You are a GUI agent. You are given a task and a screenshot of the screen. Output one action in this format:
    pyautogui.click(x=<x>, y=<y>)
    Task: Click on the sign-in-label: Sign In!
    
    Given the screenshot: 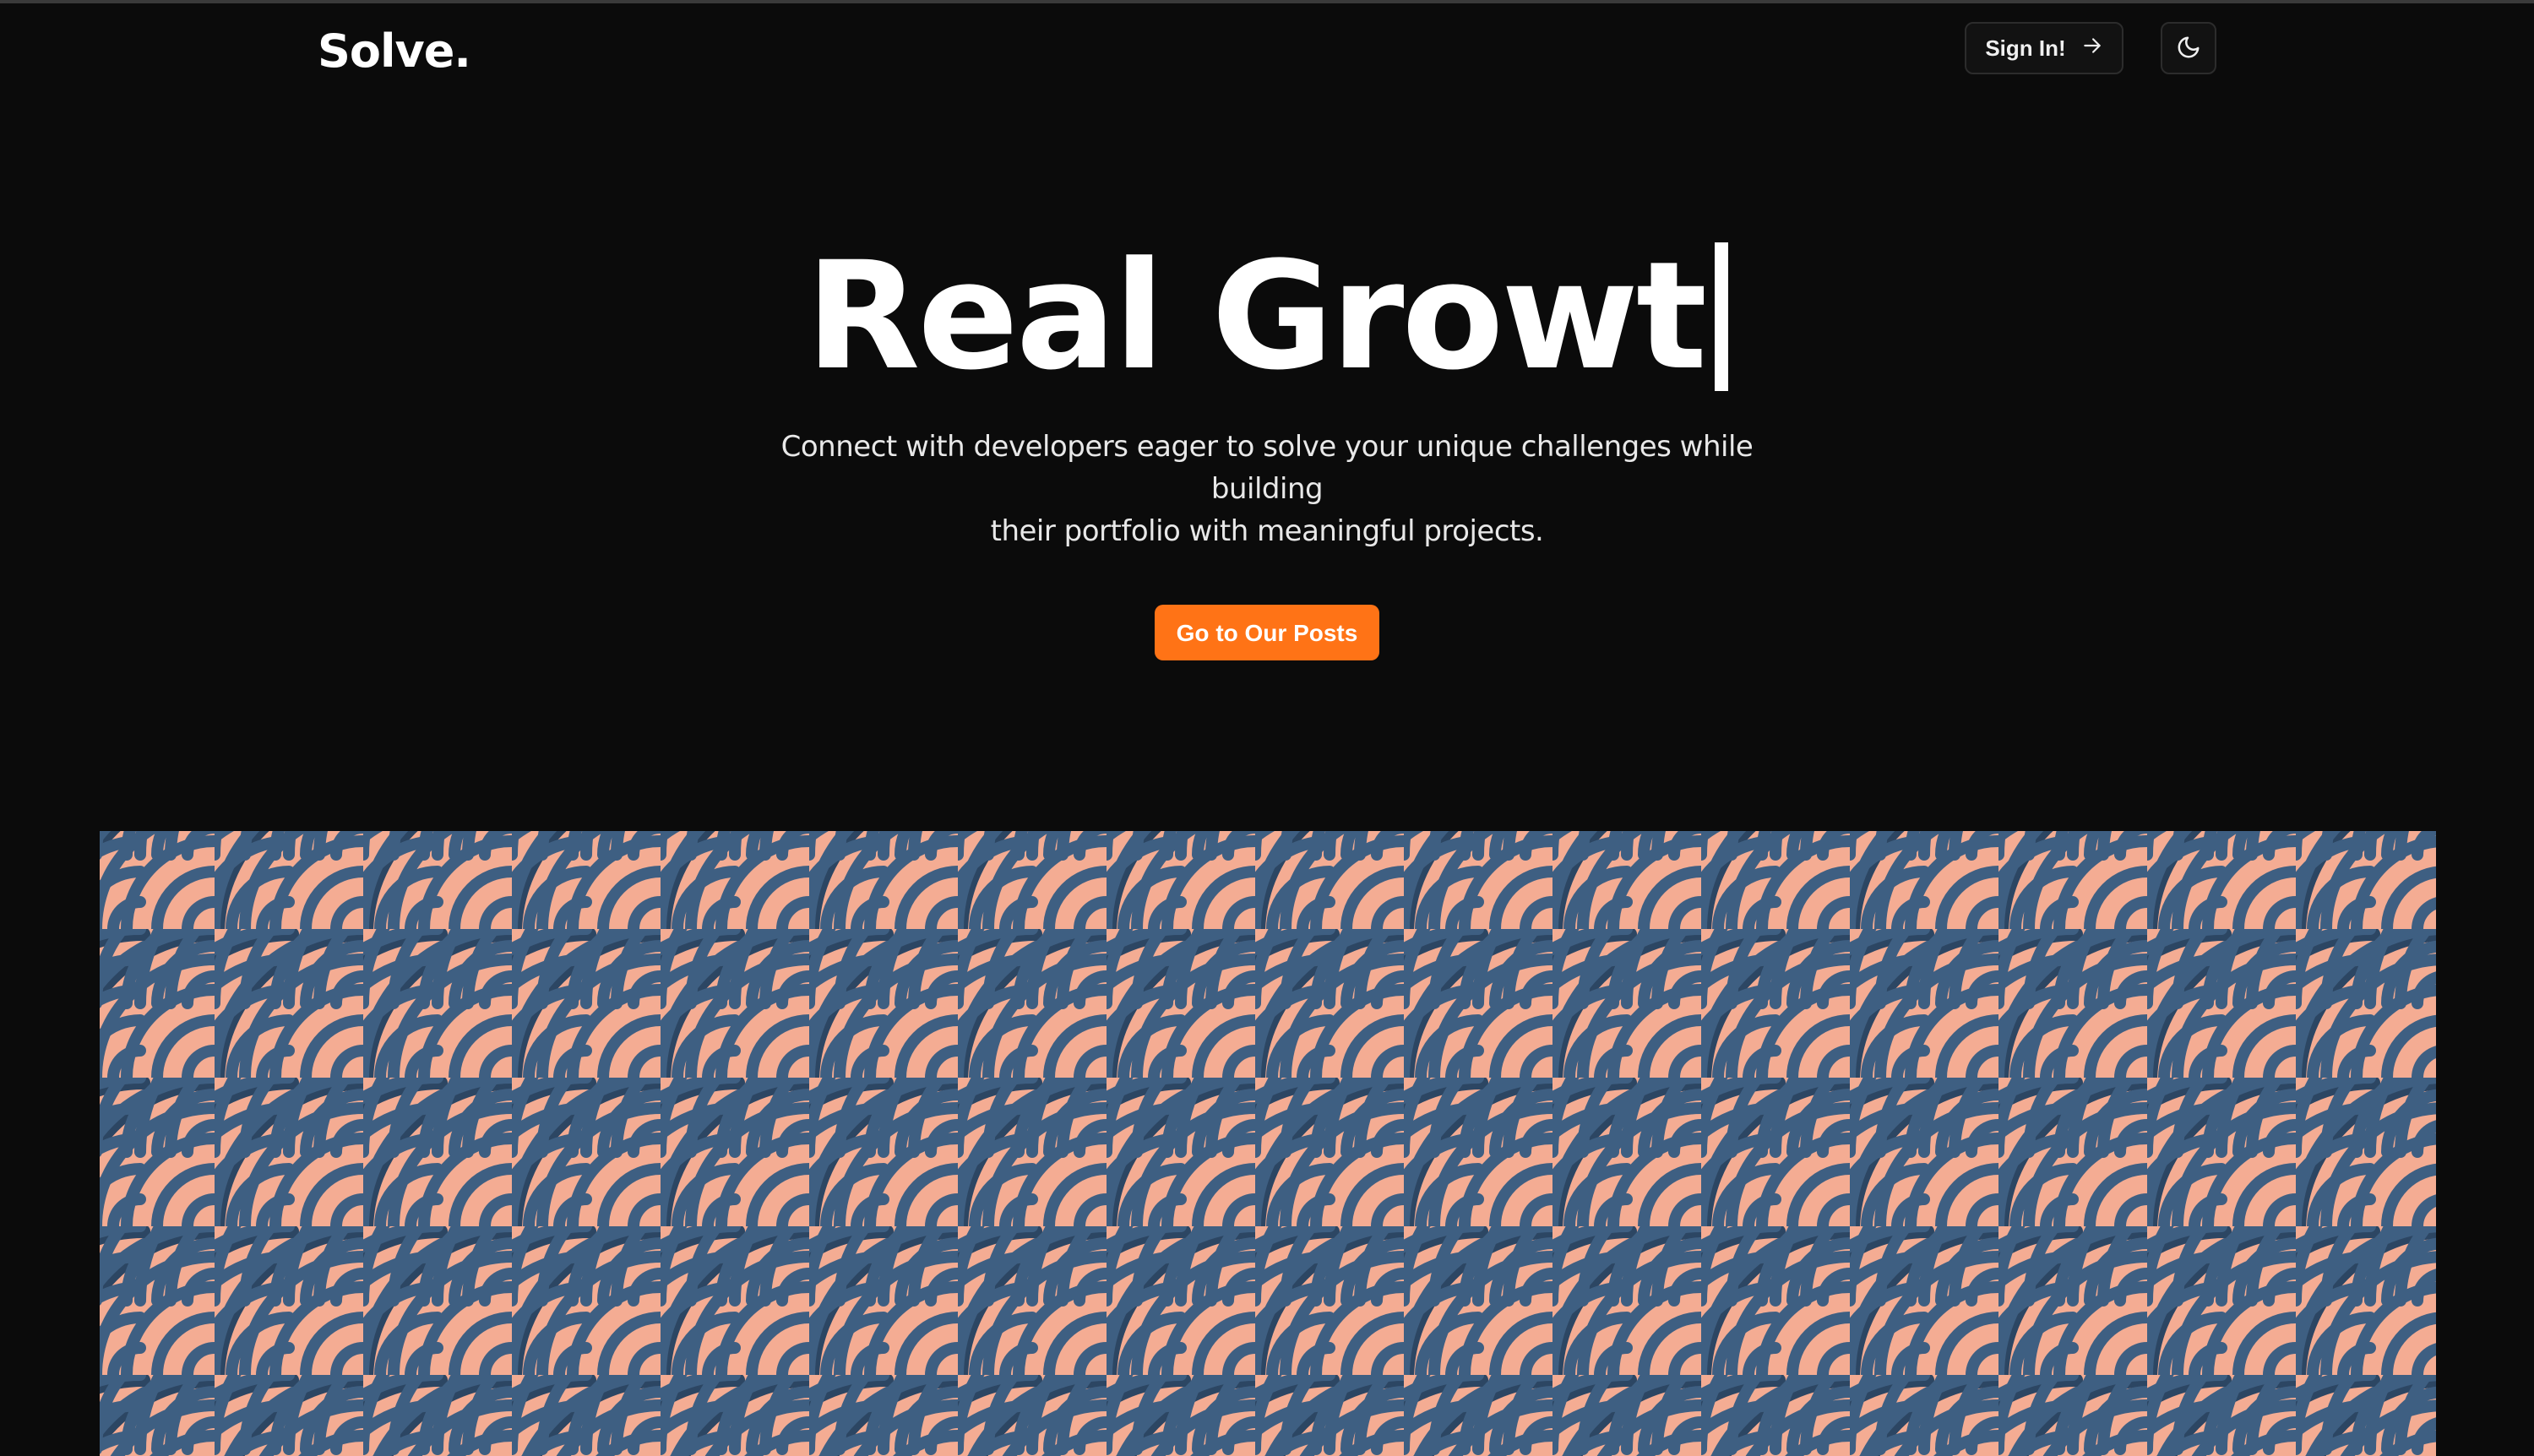 What is the action you would take?
    pyautogui.click(x=2025, y=48)
    